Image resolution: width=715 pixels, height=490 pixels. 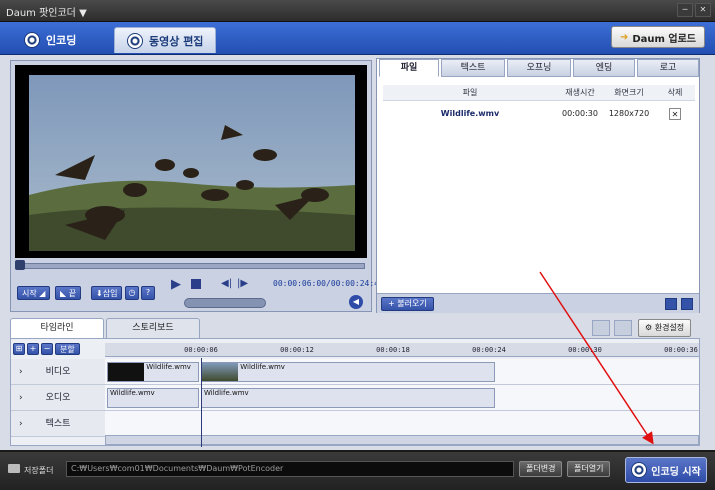 I want to click on annotation-arrow, so click(x=596, y=358).